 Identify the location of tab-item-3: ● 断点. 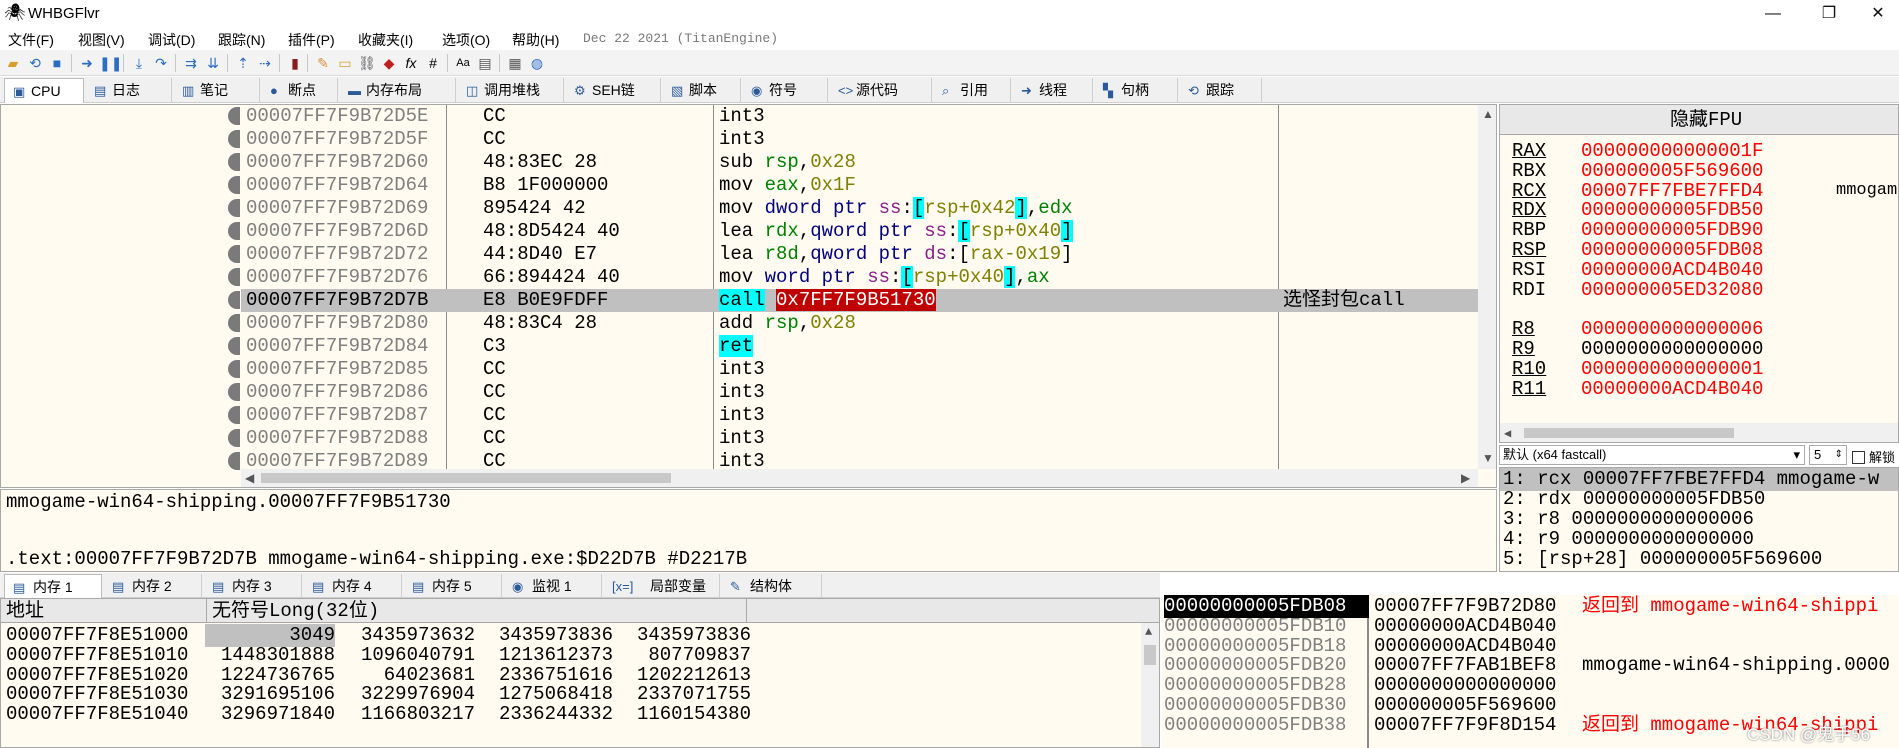
(300, 90).